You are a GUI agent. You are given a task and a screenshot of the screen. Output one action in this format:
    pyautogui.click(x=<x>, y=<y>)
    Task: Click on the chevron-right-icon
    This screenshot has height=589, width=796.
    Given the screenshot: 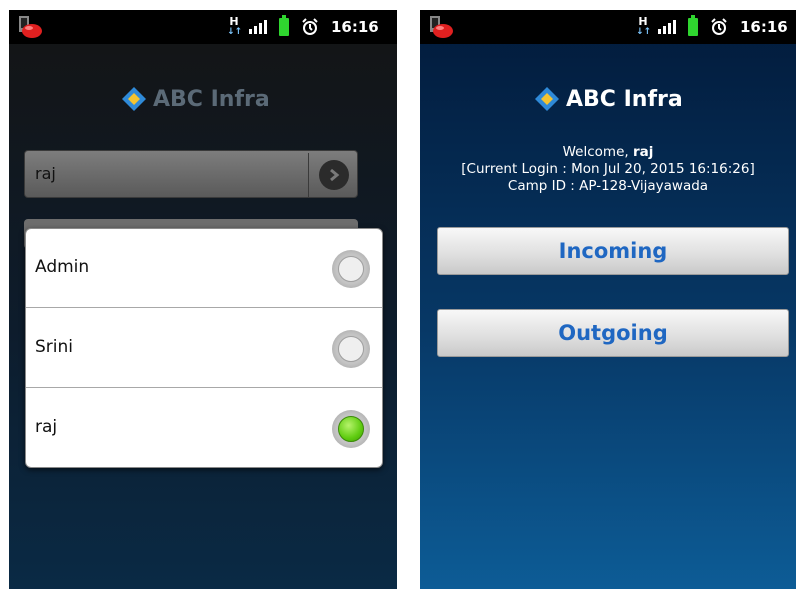 What is the action you would take?
    pyautogui.click(x=335, y=175)
    